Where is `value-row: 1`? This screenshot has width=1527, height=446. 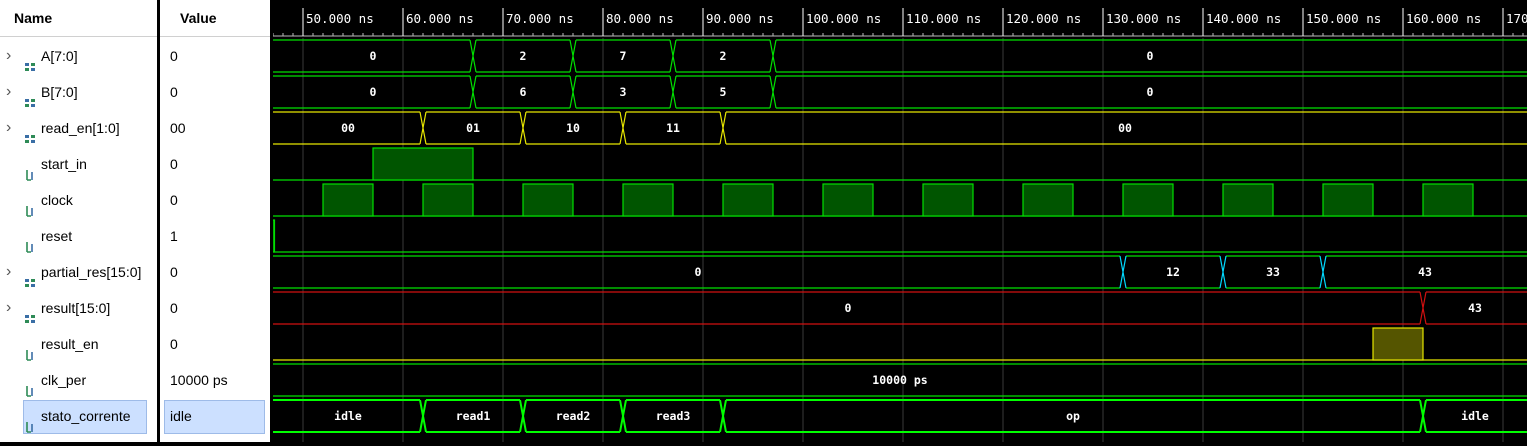
value-row: 1 is located at coordinates (215, 236).